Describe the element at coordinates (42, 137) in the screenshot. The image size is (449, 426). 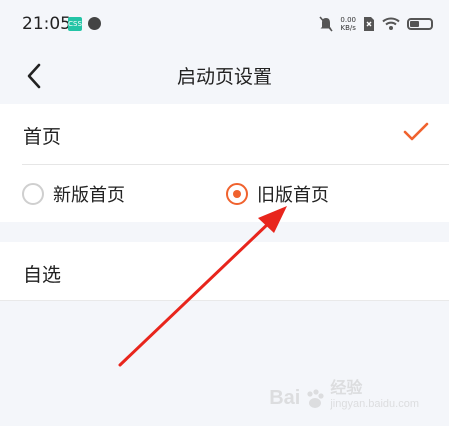
I see `home-page-label: 首页` at that location.